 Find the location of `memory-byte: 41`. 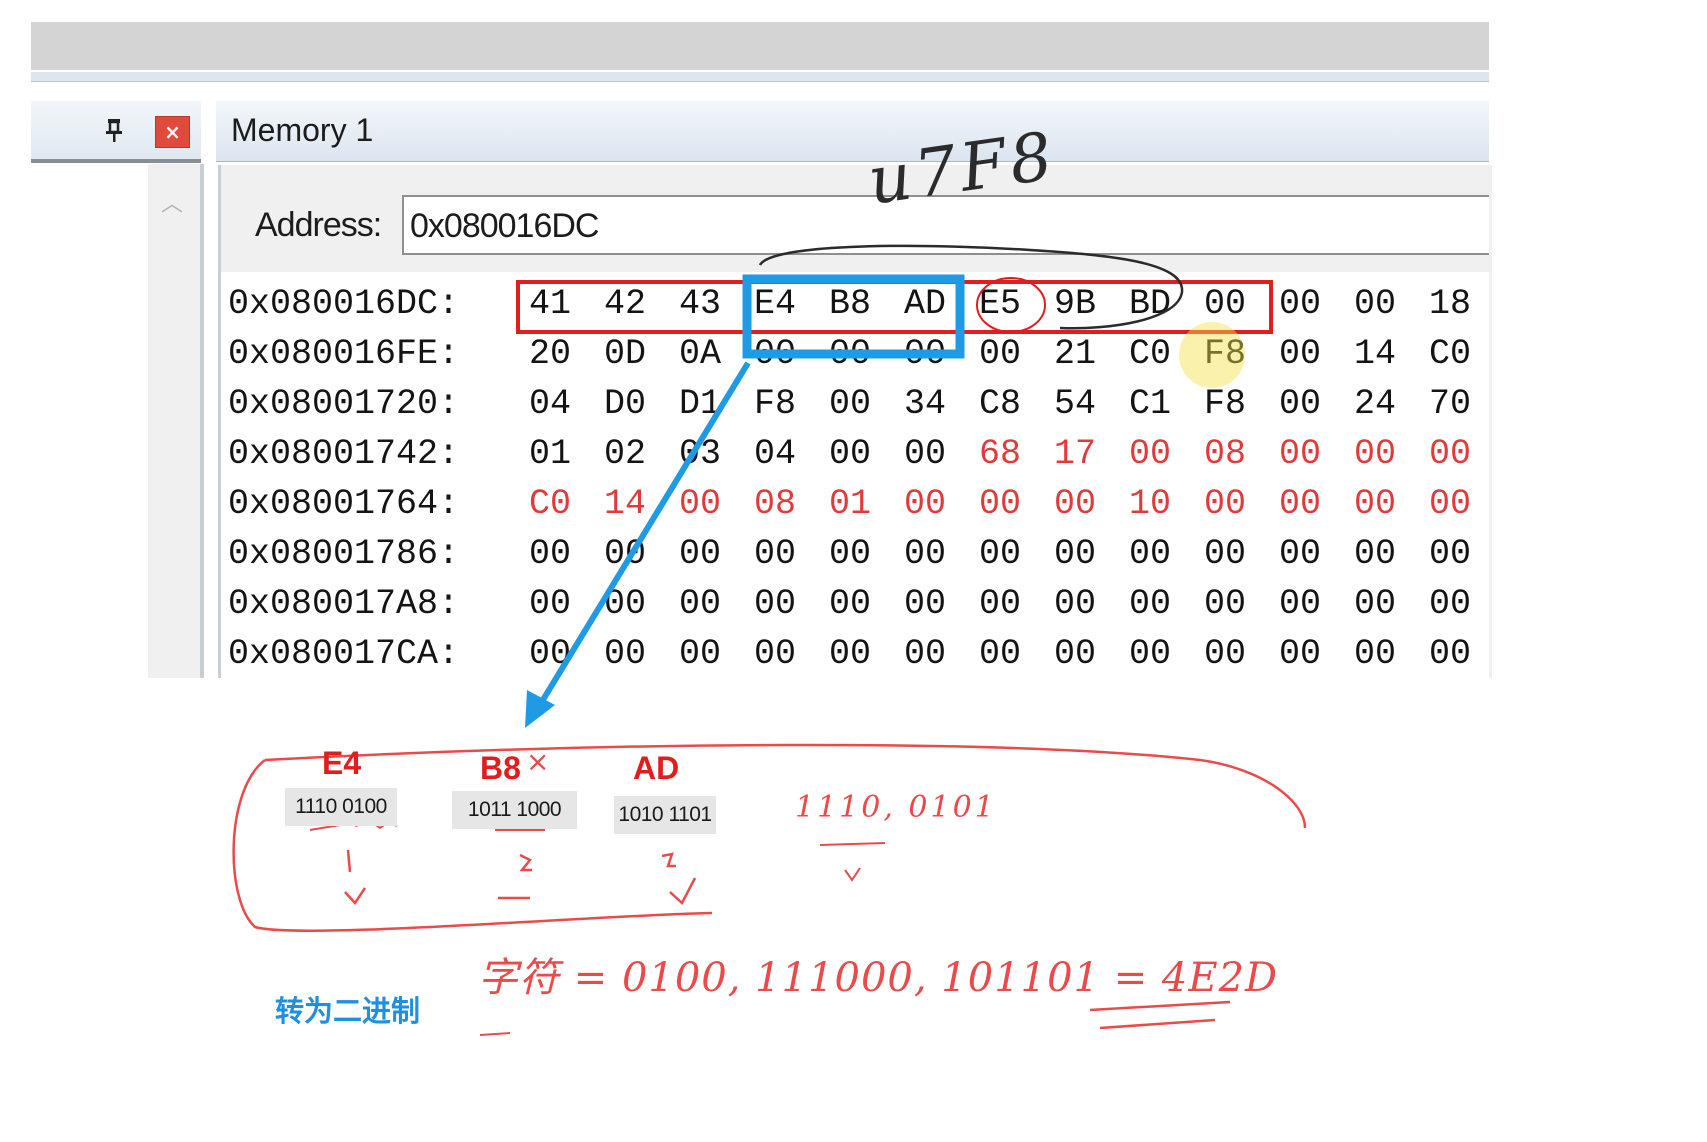

memory-byte: 41 is located at coordinates (550, 304).